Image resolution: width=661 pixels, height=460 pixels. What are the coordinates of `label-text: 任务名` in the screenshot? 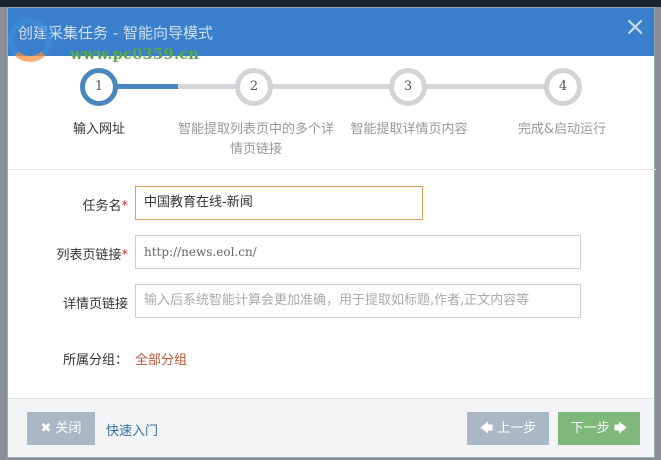 It's located at (102, 206).